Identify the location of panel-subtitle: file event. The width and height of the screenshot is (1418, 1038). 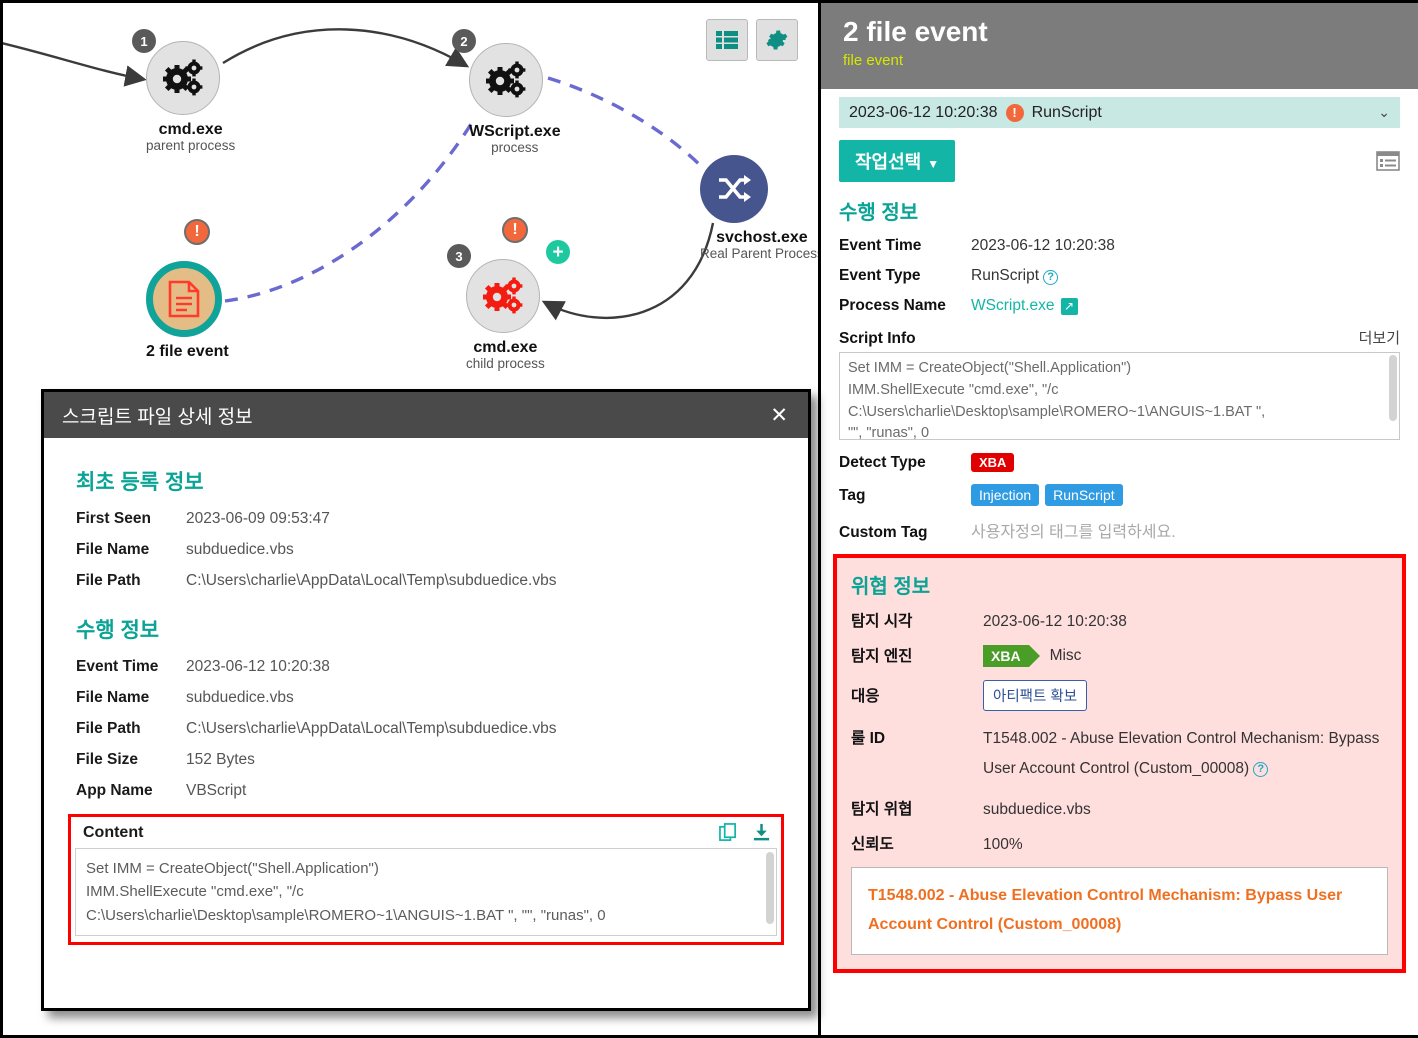
(873, 60).